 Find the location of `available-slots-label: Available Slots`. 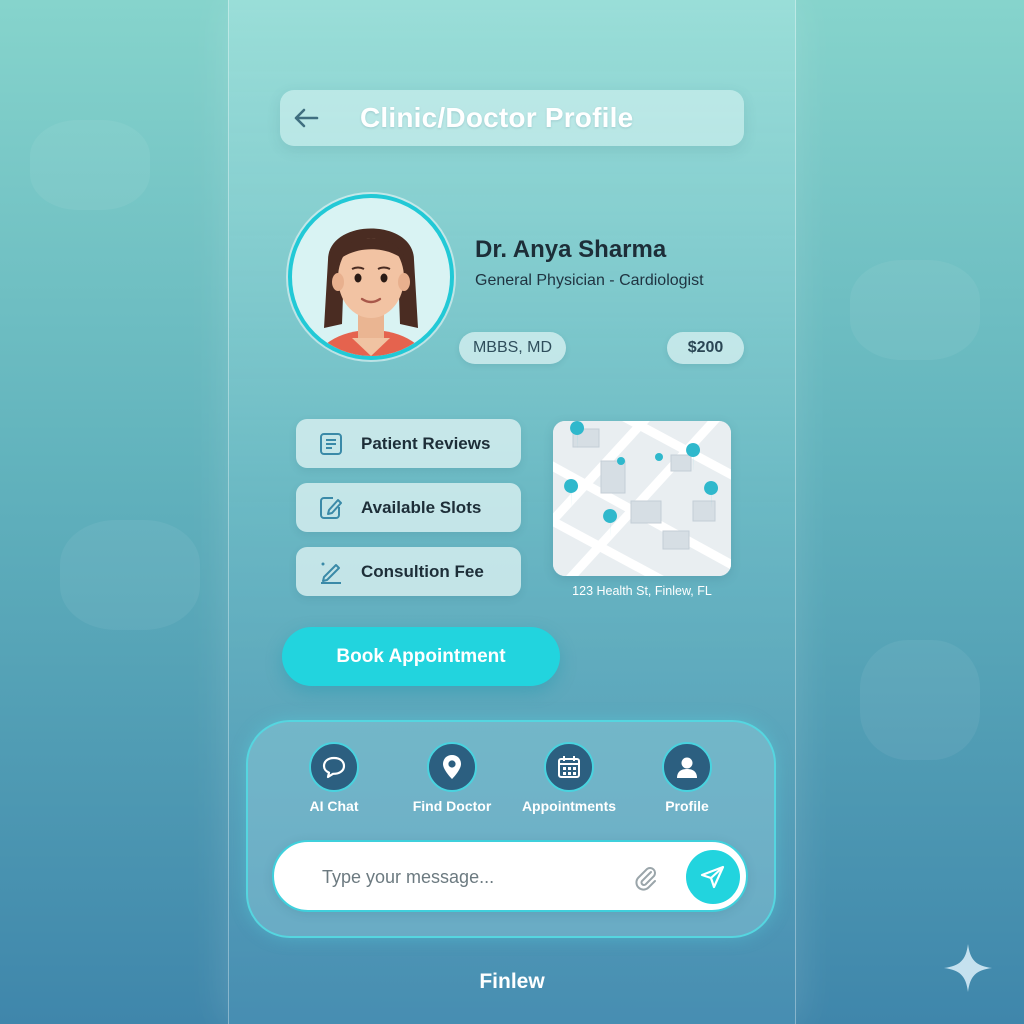

available-slots-label: Available Slots is located at coordinates (421, 507).